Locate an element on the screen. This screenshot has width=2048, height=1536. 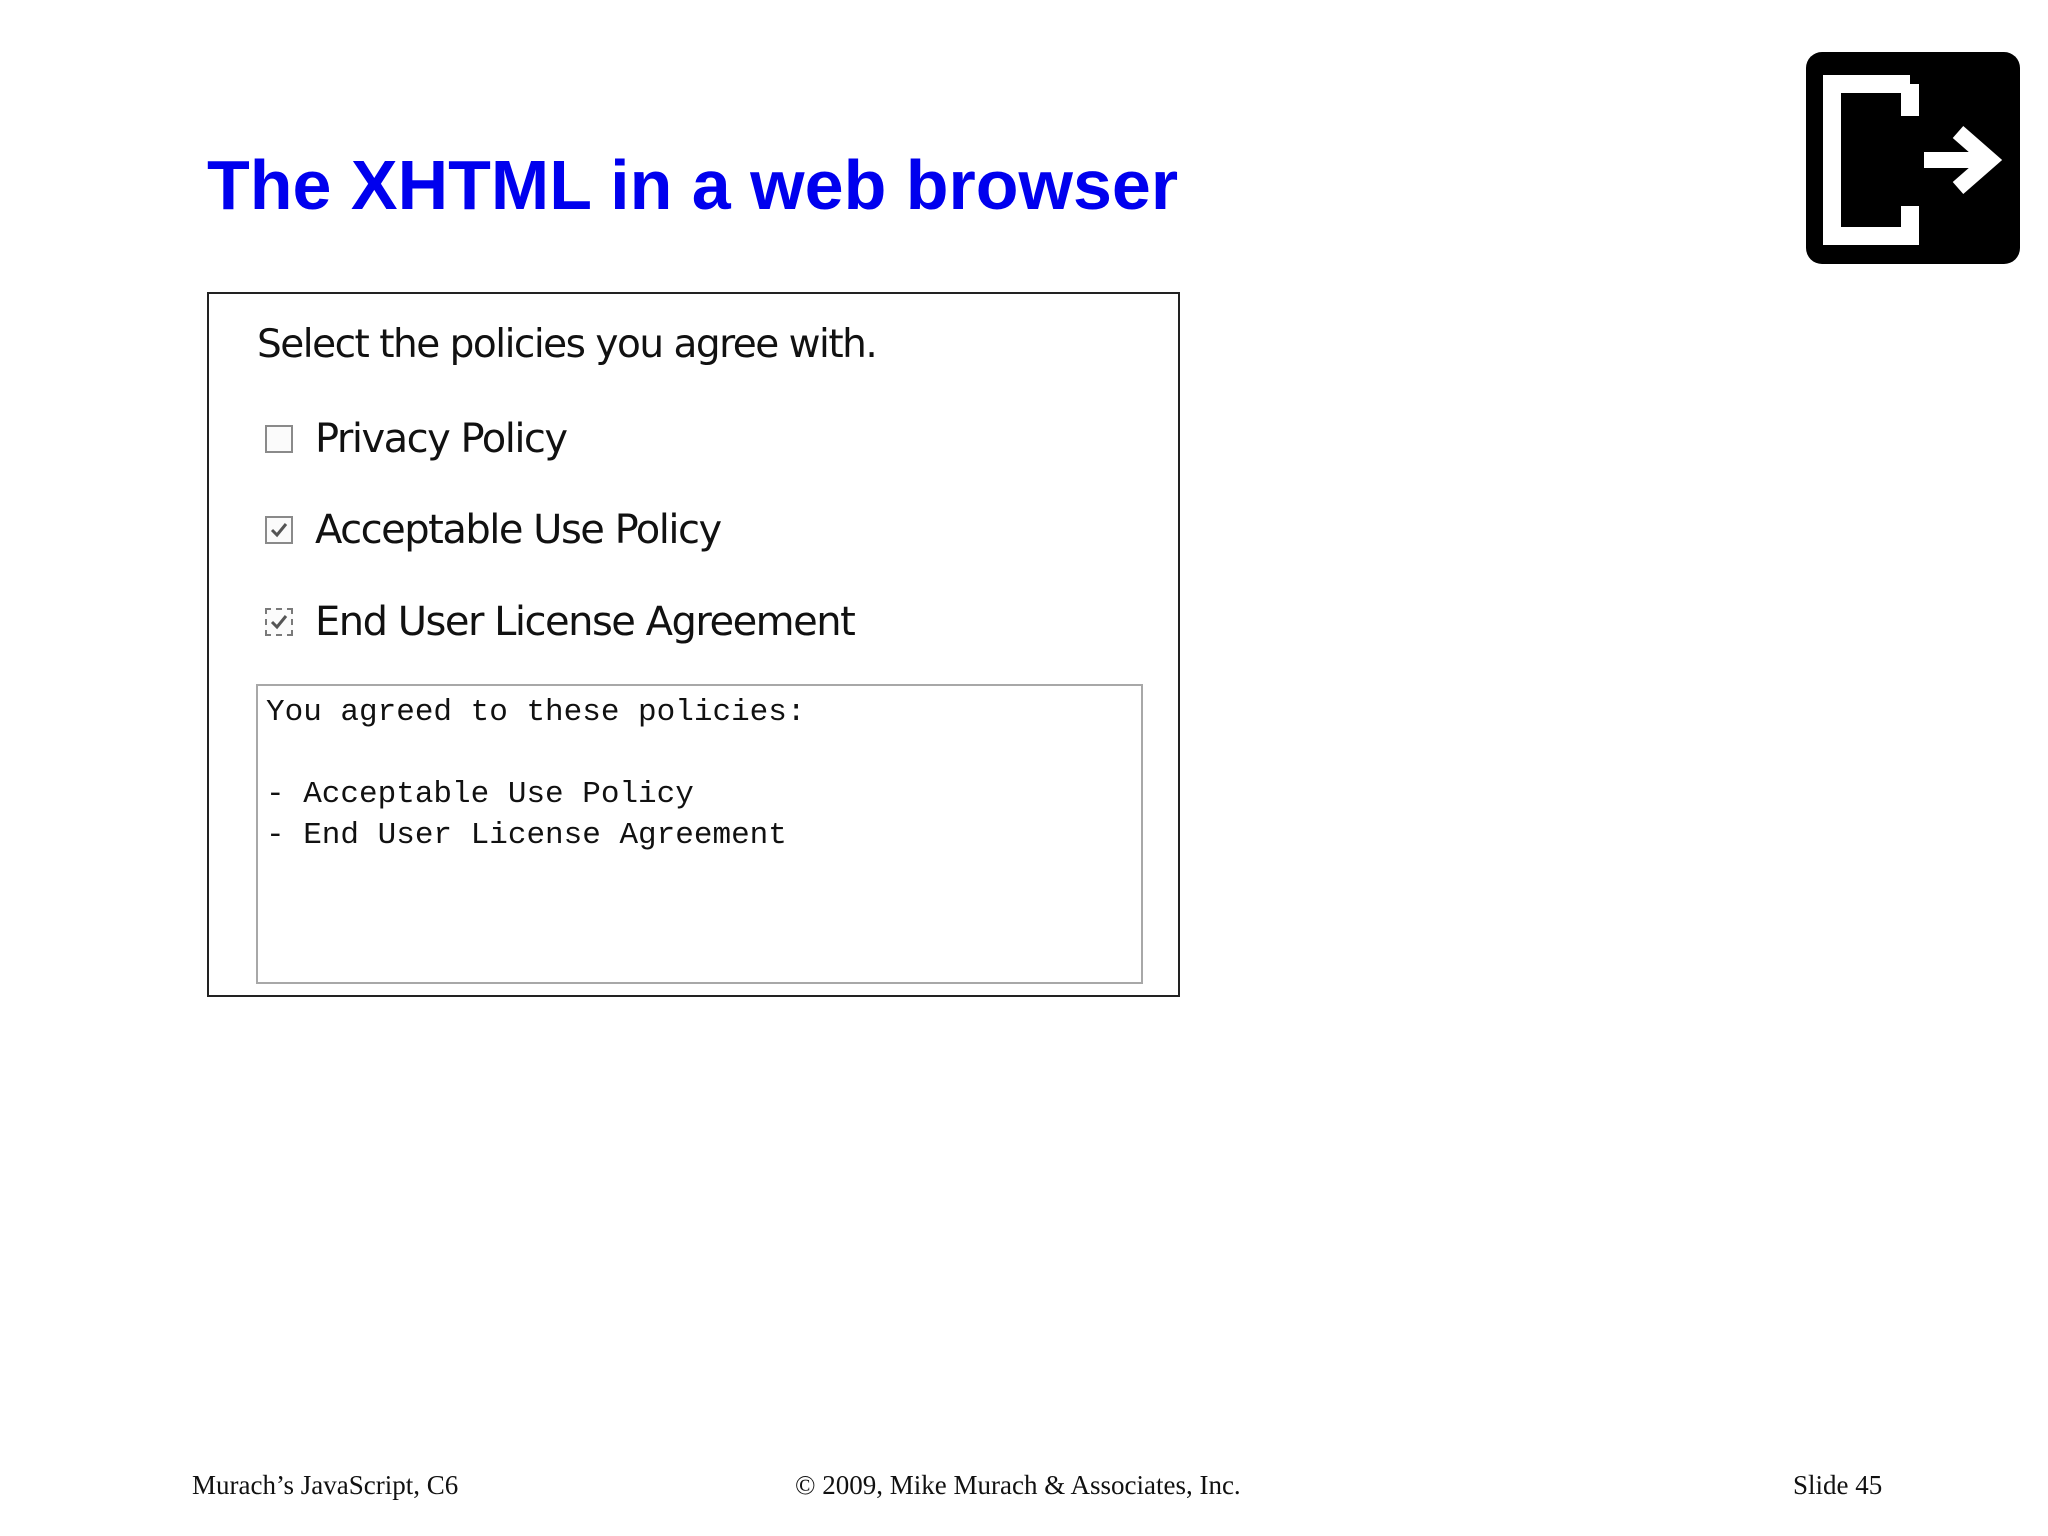
acceptable-use-policy-checkbox is located at coordinates (279, 530).